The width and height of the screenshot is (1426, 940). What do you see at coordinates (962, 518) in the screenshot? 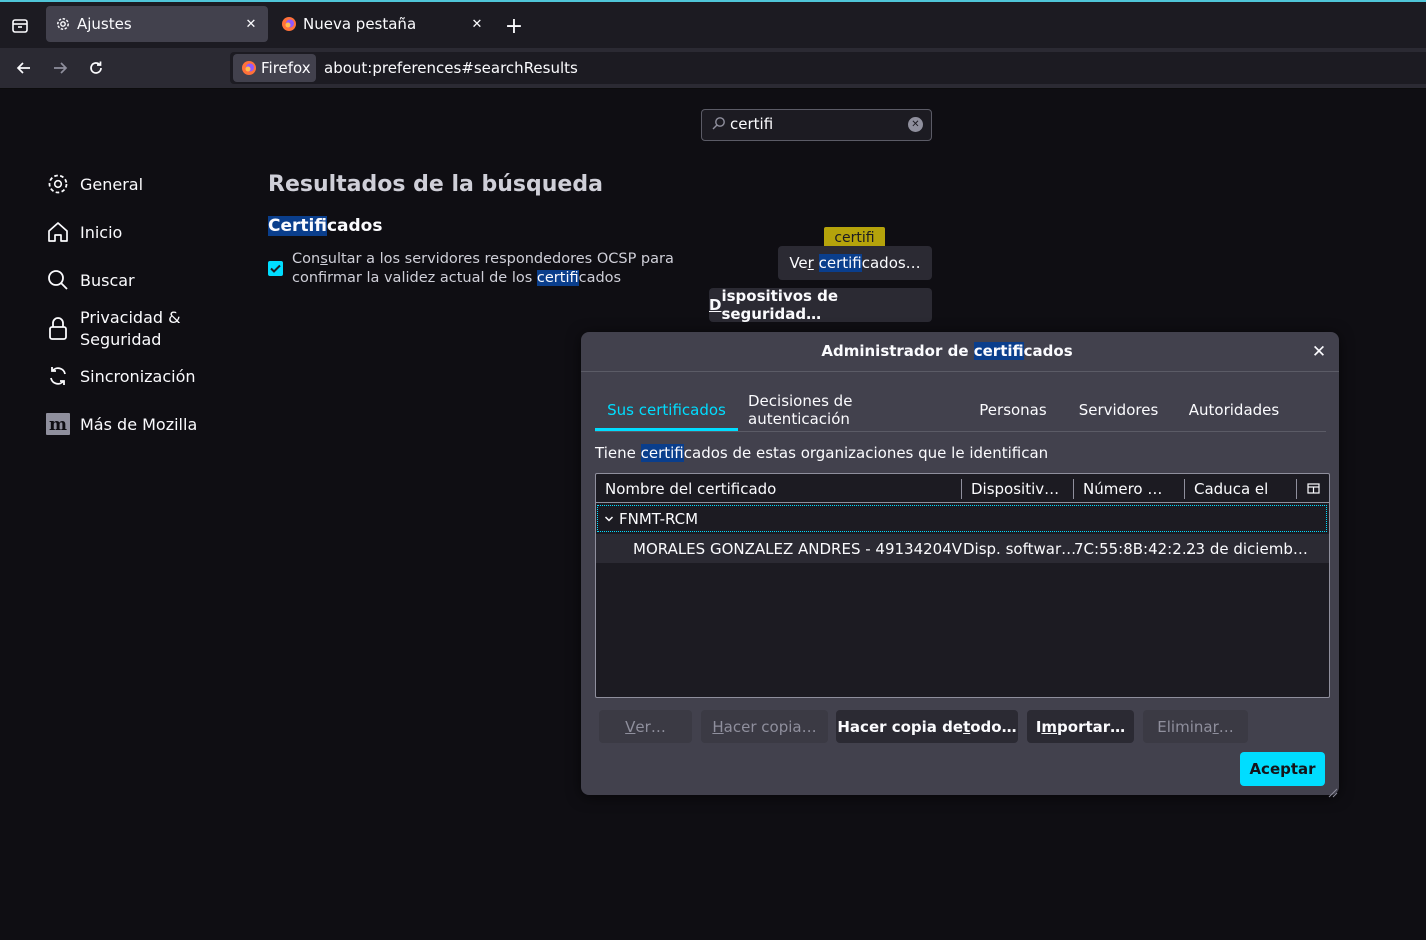
I see `tree-group-row: FNMT-RCM` at bounding box center [962, 518].